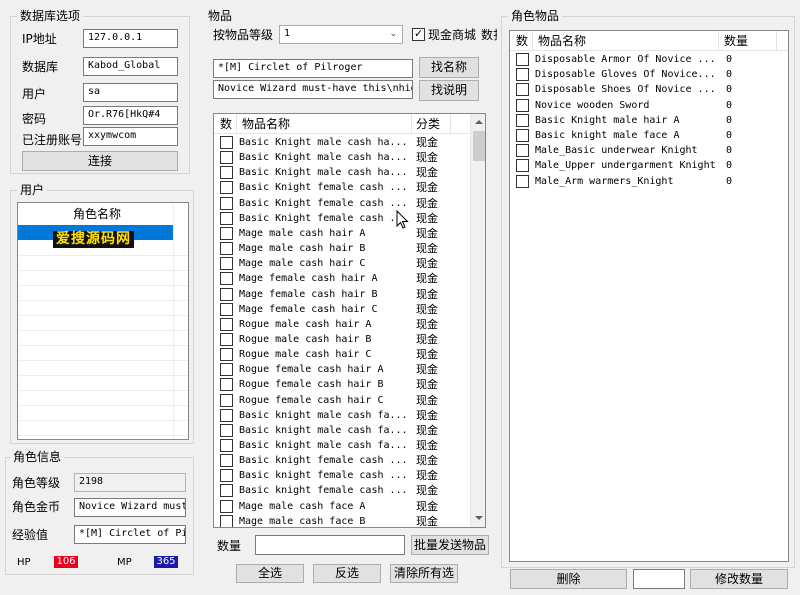 The image size is (800, 595). I want to click on qty-edit-input, so click(659, 579).